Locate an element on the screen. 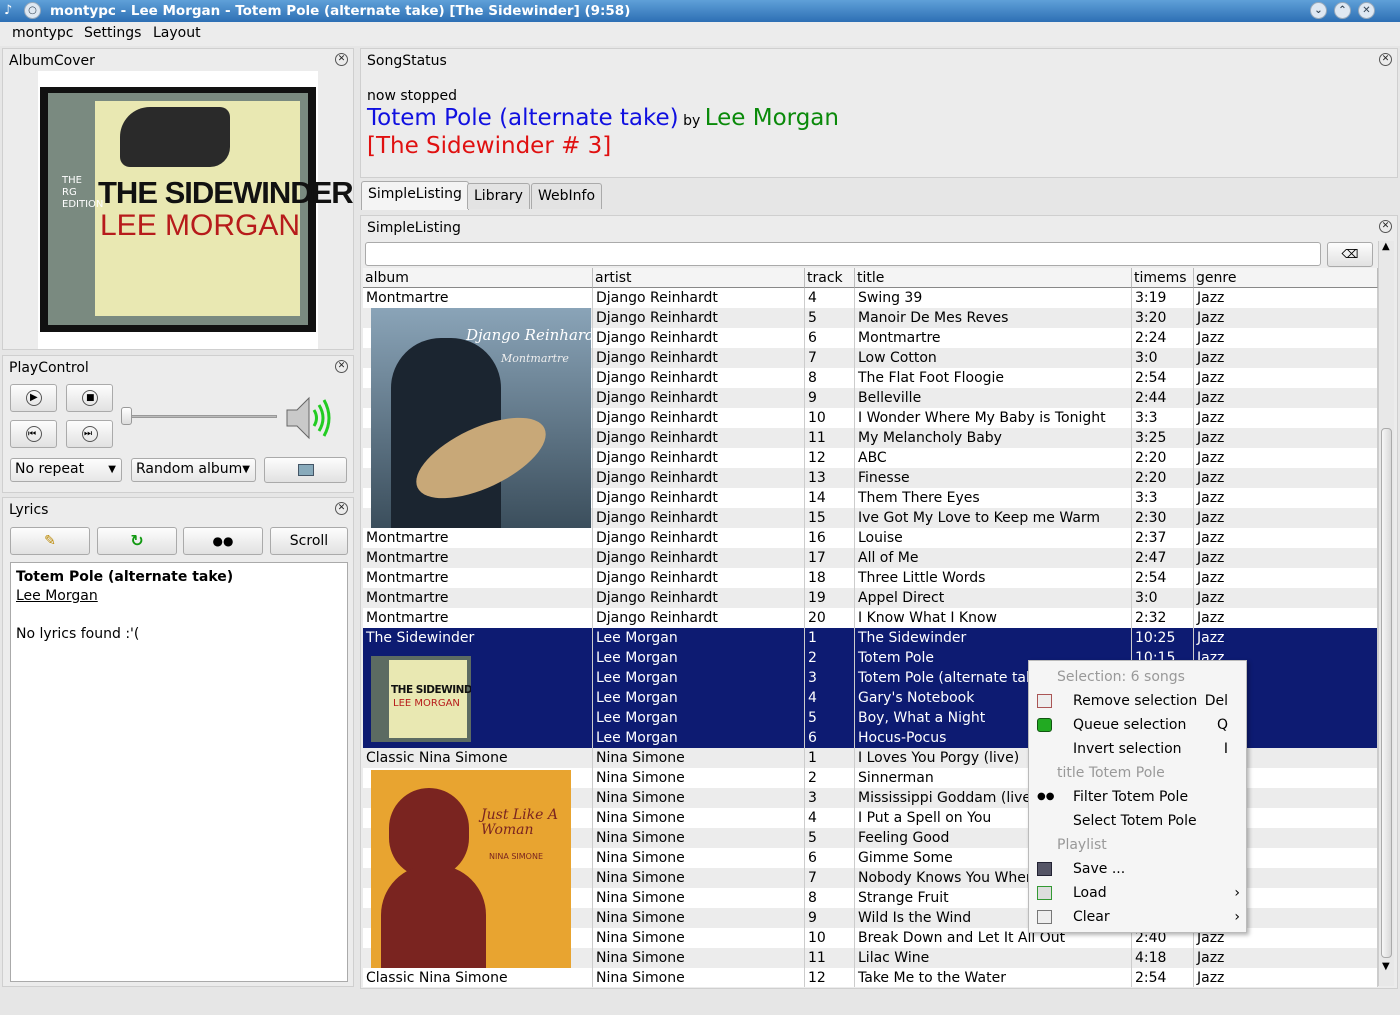 This screenshot has width=1400, height=1015. scrollbar-thumb is located at coordinates (1386, 693).